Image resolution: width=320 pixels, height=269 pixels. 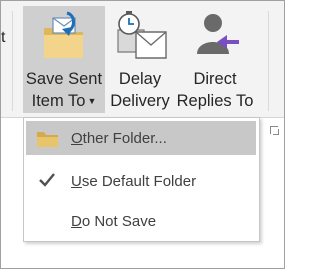 What do you see at coordinates (47, 182) in the screenshot?
I see `checkmark-icon` at bounding box center [47, 182].